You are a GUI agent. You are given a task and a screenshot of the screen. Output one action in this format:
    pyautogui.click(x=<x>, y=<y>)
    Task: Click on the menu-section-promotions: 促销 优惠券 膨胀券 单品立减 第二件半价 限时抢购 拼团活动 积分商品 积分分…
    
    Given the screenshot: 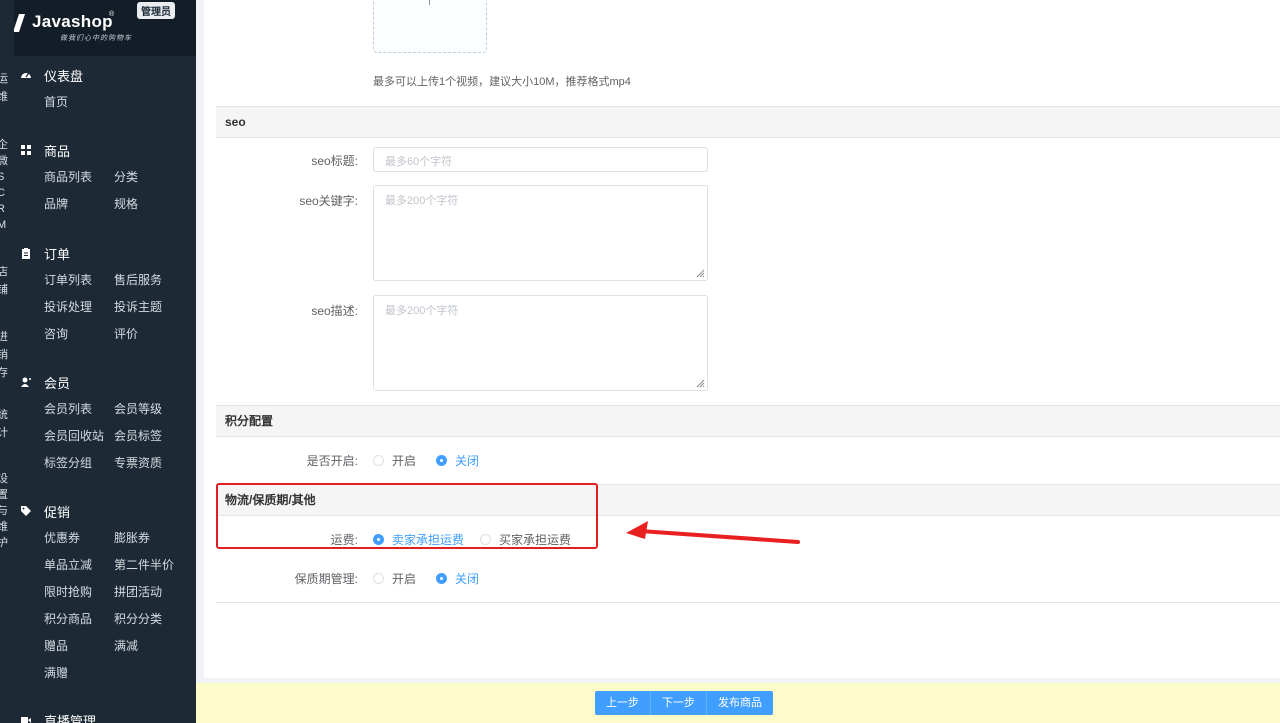 What is the action you would take?
    pyautogui.click(x=105, y=591)
    